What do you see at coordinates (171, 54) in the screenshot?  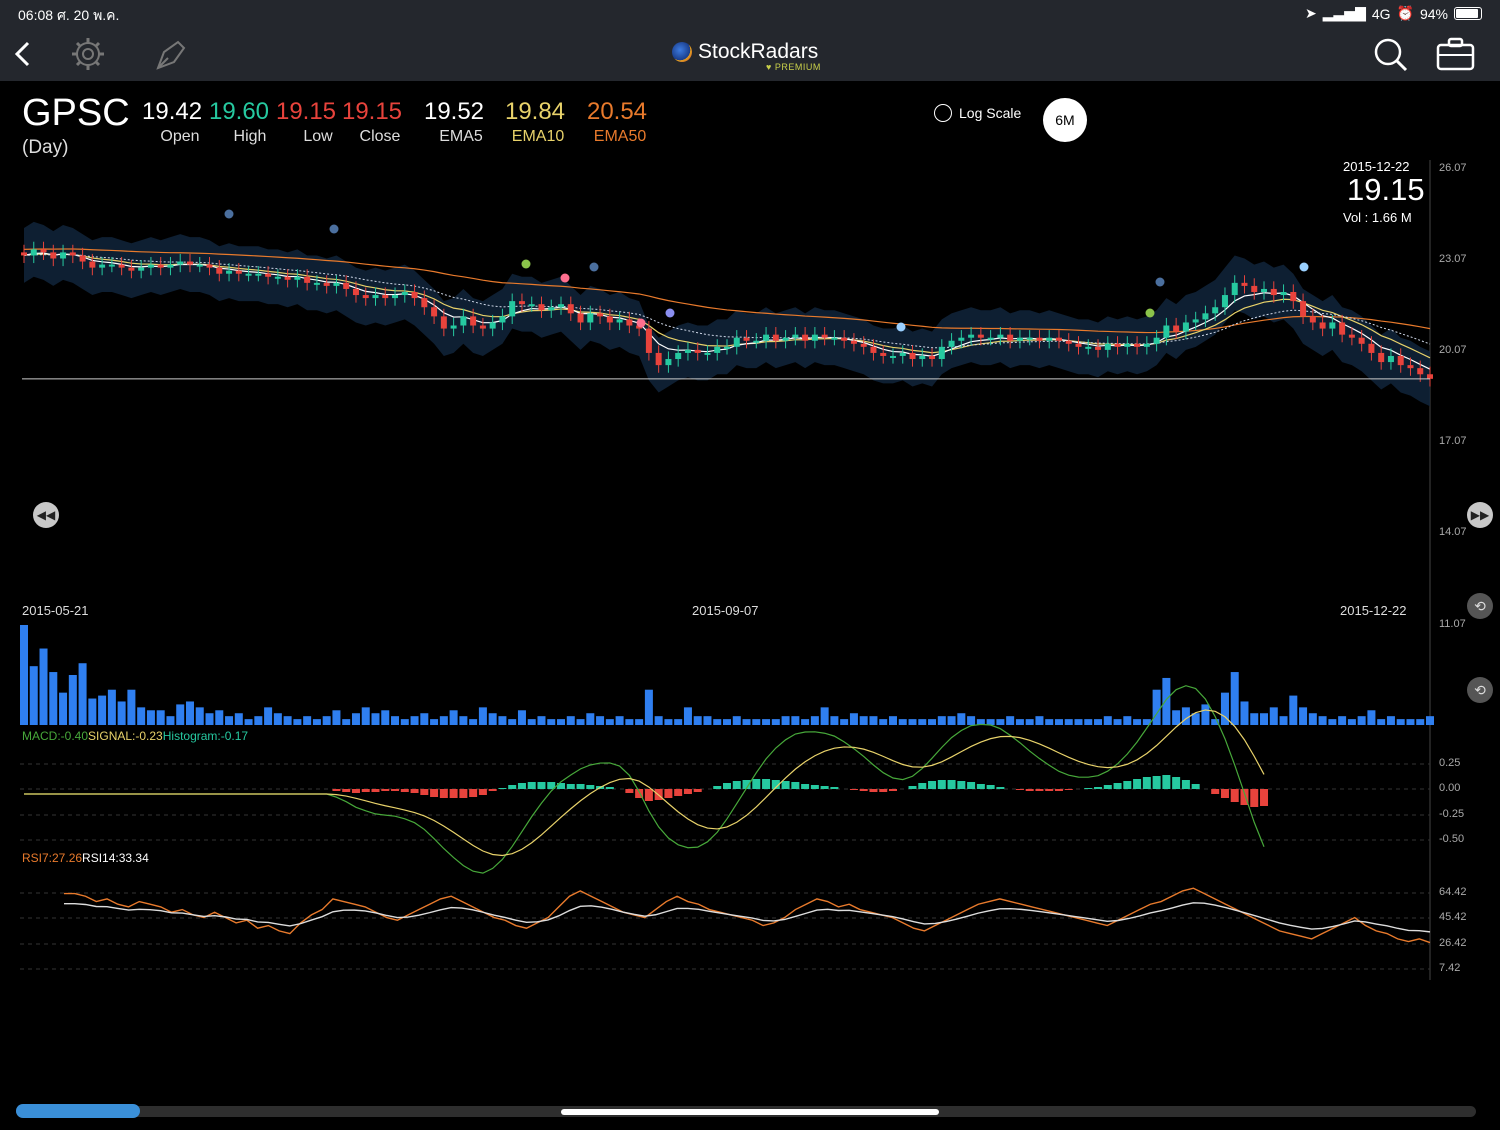 I see `draw-pen-icon` at bounding box center [171, 54].